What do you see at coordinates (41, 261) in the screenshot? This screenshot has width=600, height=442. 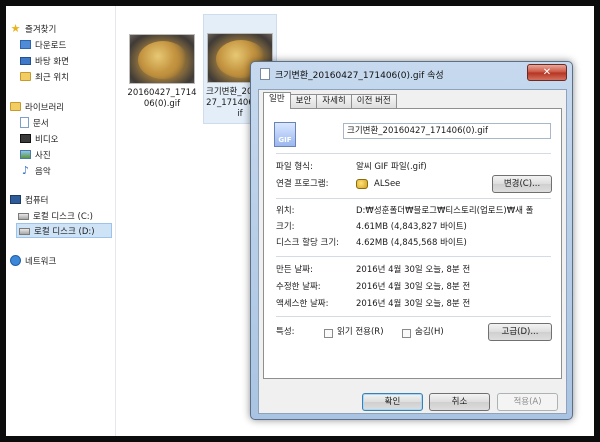 I see `nav-label: 네트워크` at bounding box center [41, 261].